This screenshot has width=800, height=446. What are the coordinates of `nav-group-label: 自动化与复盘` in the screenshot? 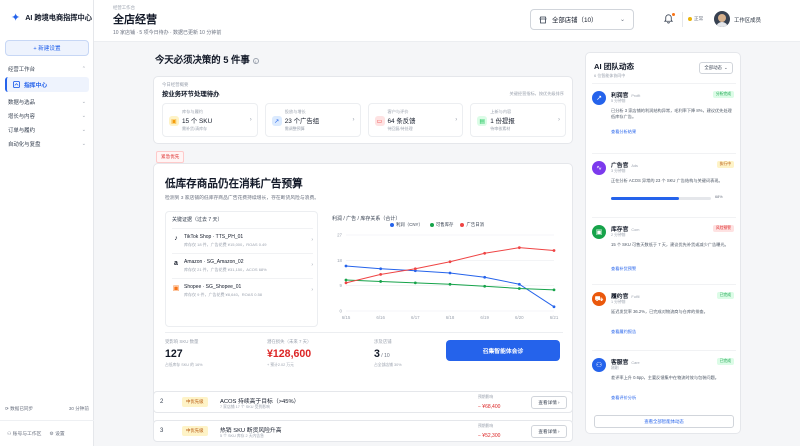 It's located at (24, 145).